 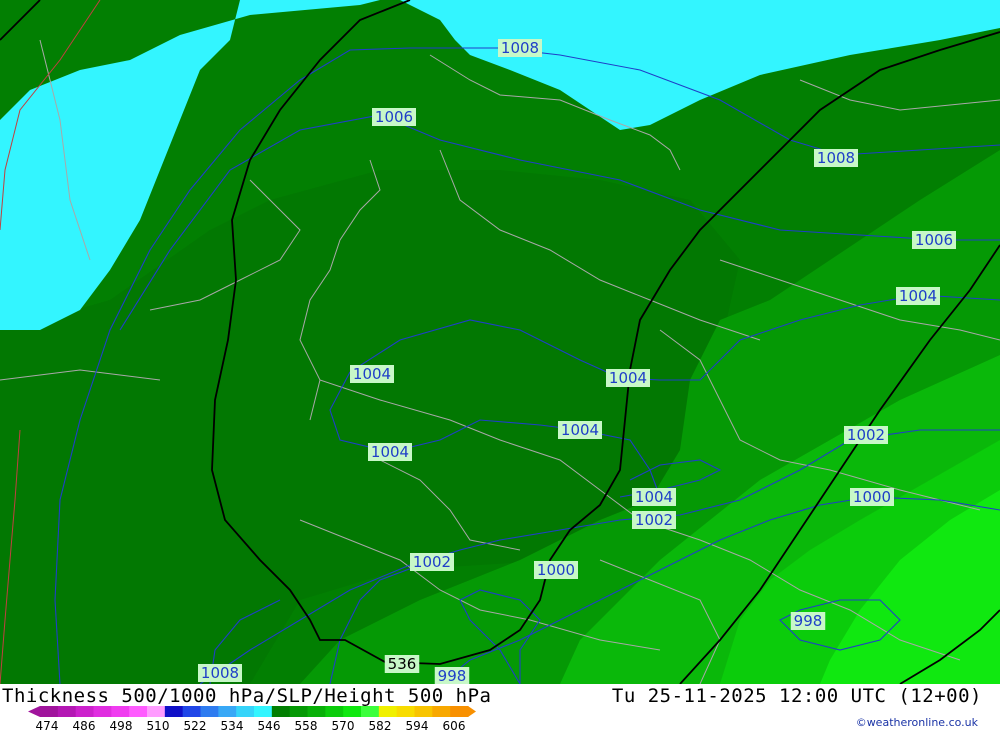 What do you see at coordinates (269, 726) in the screenshot?
I see `scale-label: 546` at bounding box center [269, 726].